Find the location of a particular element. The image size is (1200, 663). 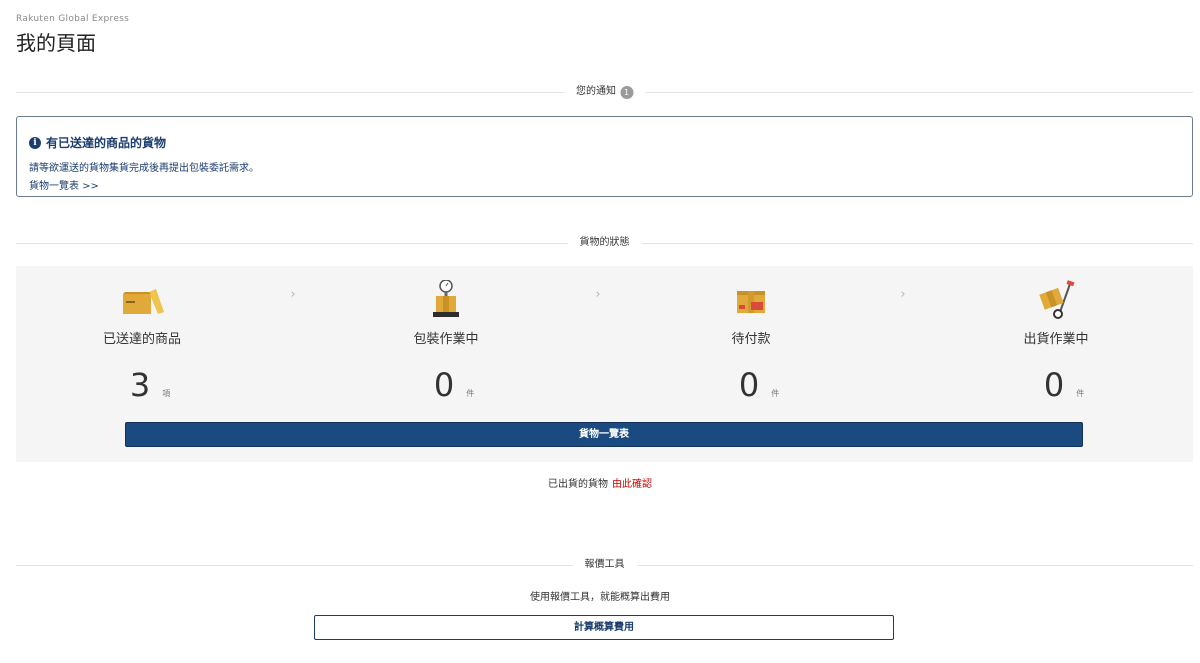

status-label: 出貨作業中 is located at coordinates (1056, 339).